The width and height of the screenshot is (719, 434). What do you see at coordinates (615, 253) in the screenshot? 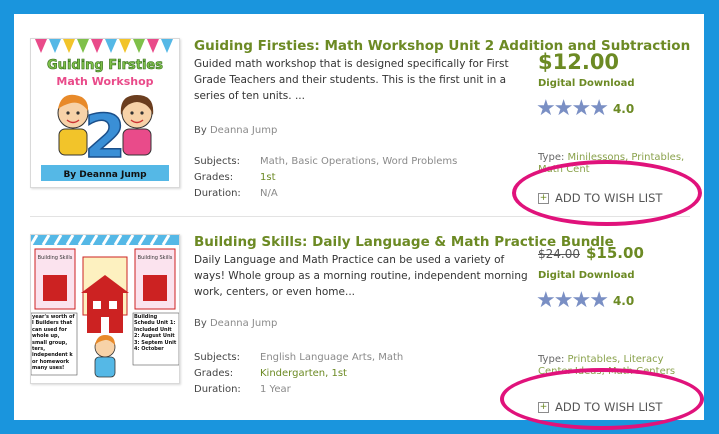
I see `sale-price: $15.00` at bounding box center [615, 253].